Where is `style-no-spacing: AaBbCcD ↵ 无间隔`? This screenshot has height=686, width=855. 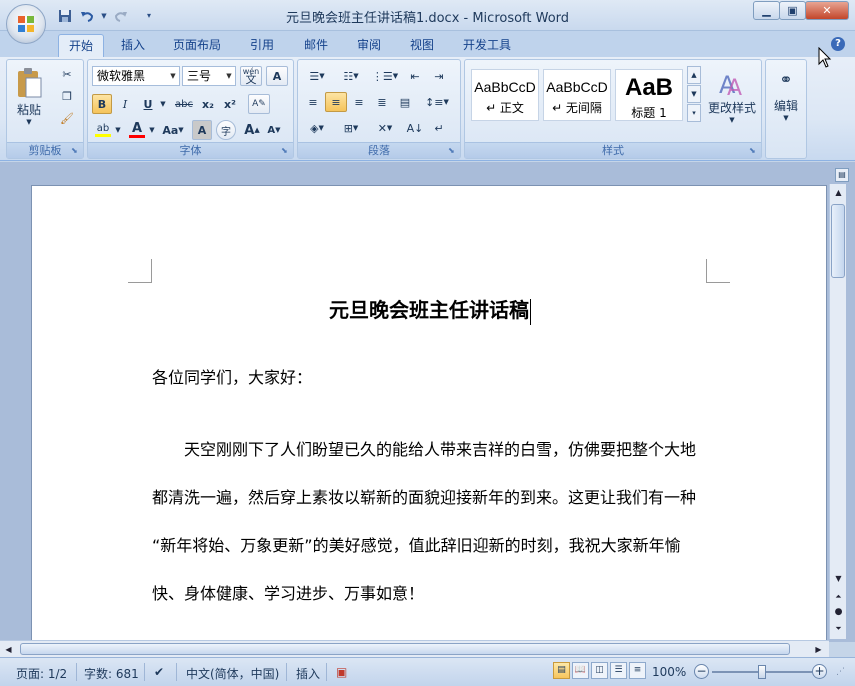
style-no-spacing: AaBbCcD ↵ 无间隔 is located at coordinates (577, 95).